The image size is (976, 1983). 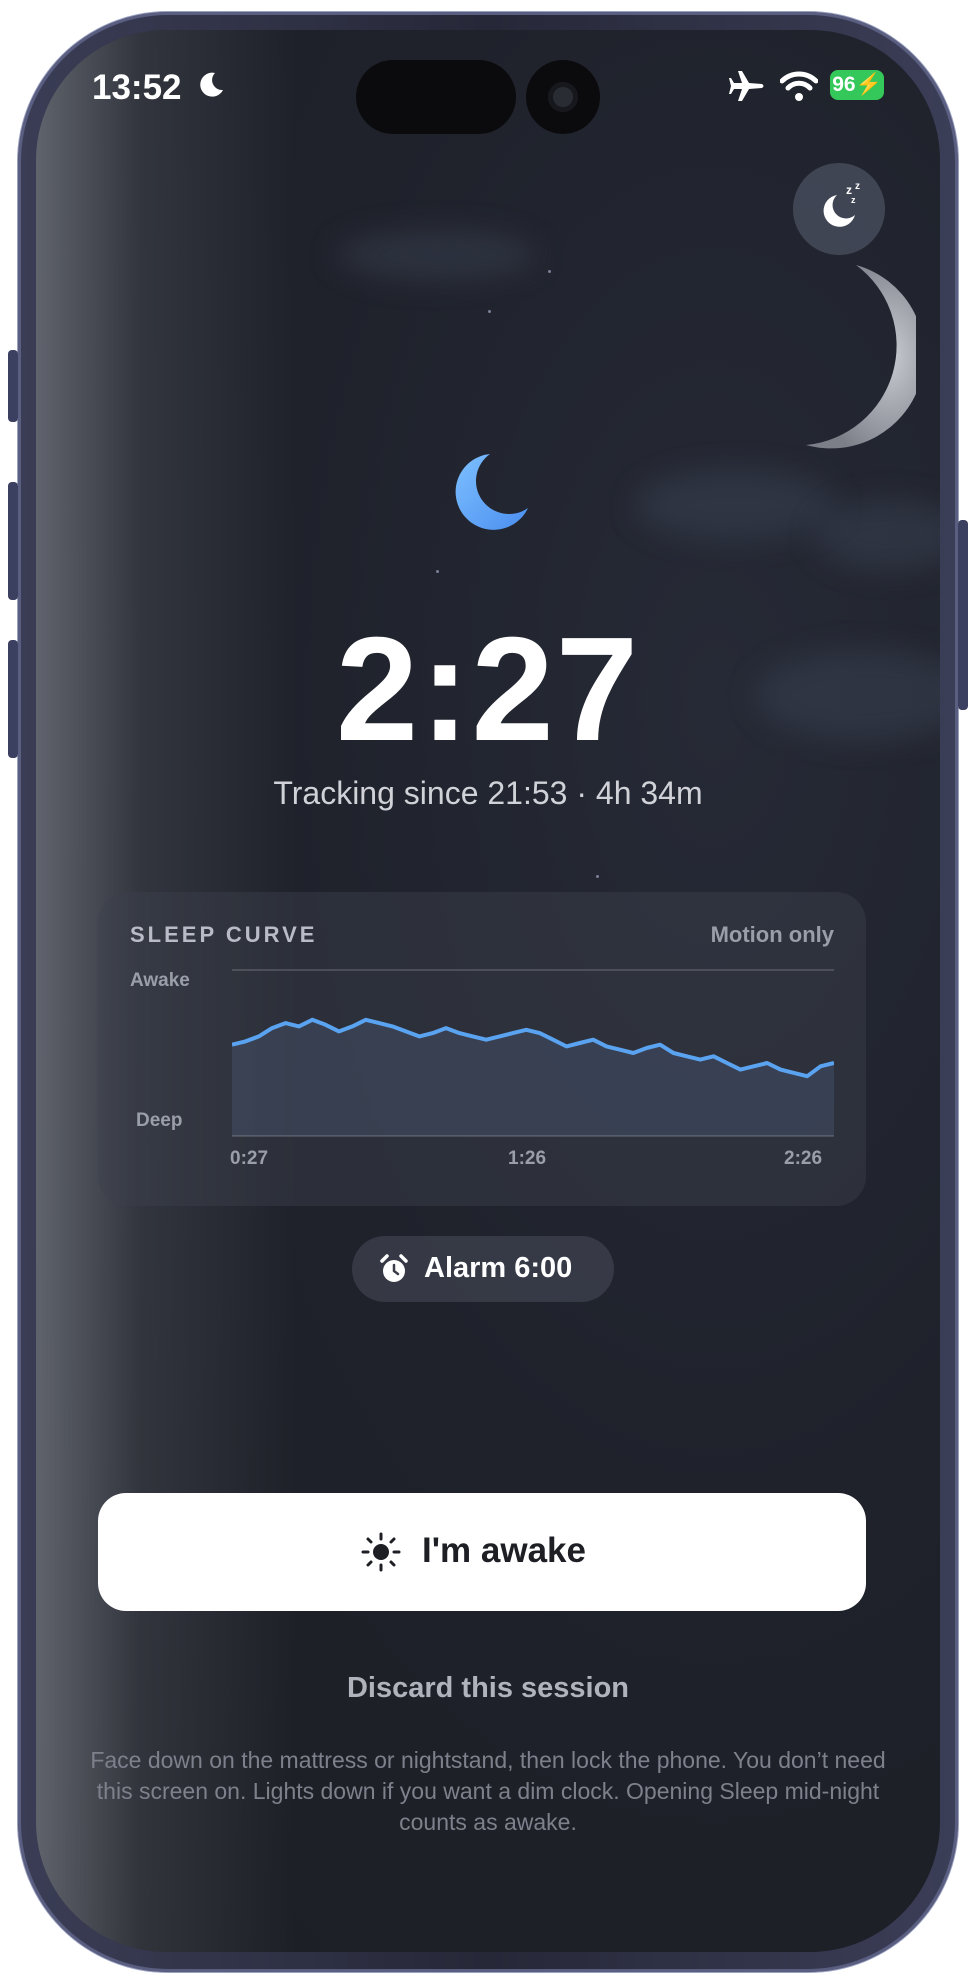 What do you see at coordinates (772, 934) in the screenshot?
I see `tracking-mode: Motion only` at bounding box center [772, 934].